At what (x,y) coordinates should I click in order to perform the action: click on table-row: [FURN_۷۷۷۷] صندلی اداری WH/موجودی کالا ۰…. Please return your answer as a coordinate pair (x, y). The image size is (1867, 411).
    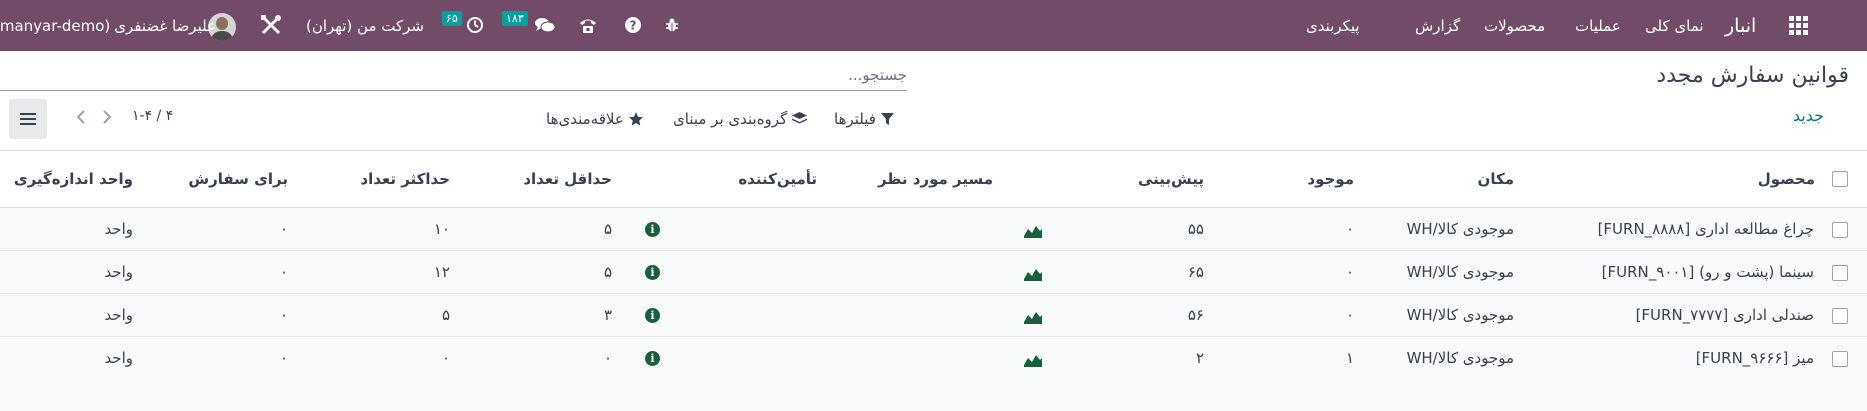
    Looking at the image, I should click on (933, 315).